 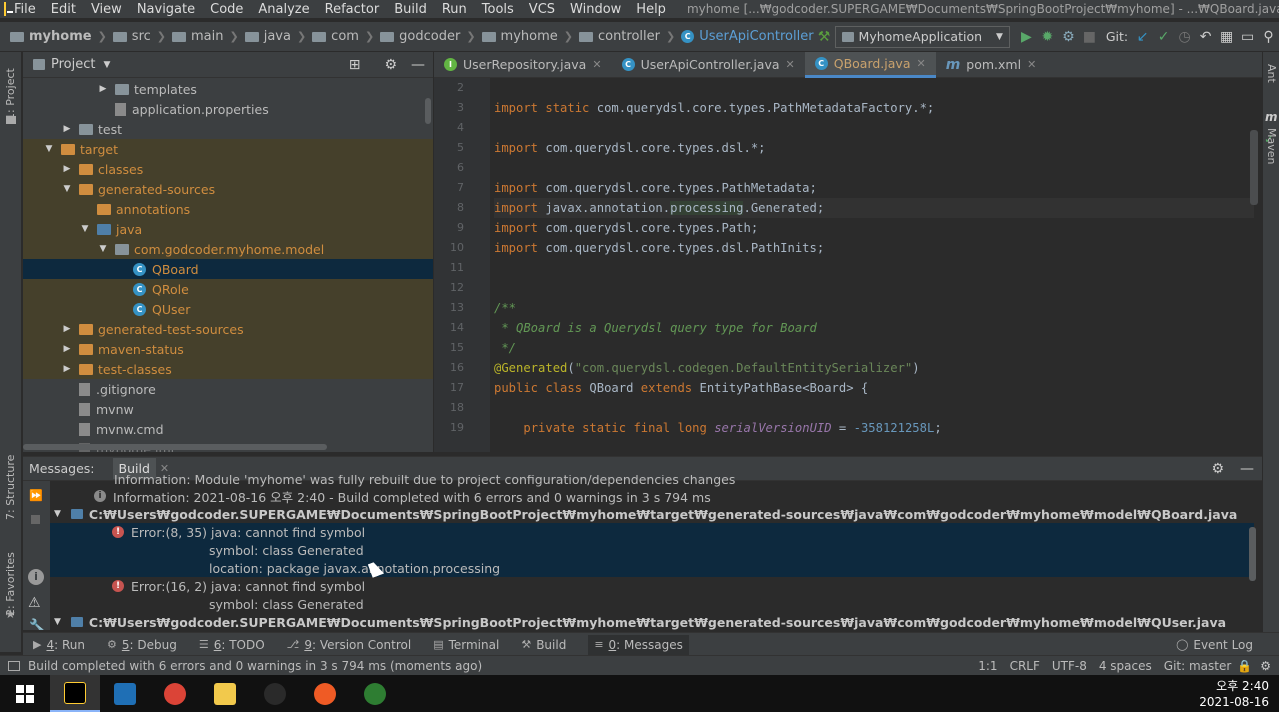 What do you see at coordinates (1226, 37) in the screenshot?
I see `project-structure-icon: ▦` at bounding box center [1226, 37].